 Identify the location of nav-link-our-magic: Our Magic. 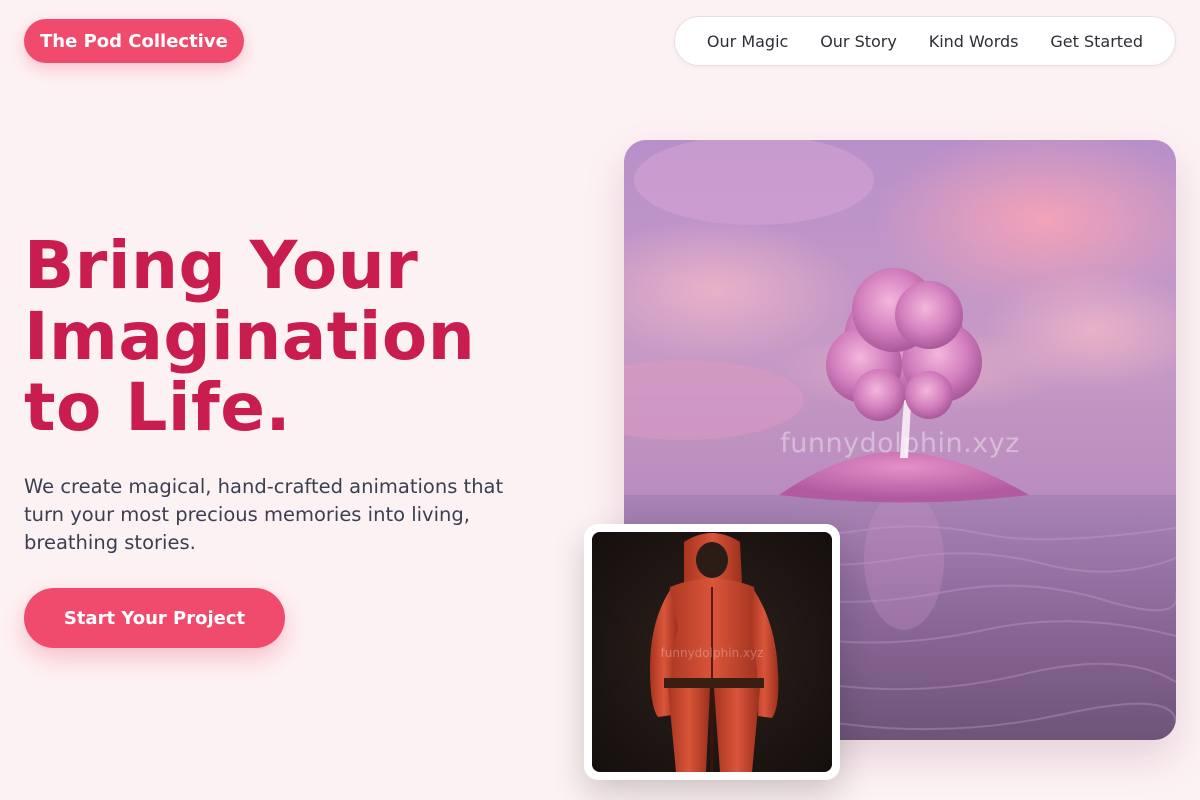
(747, 41).